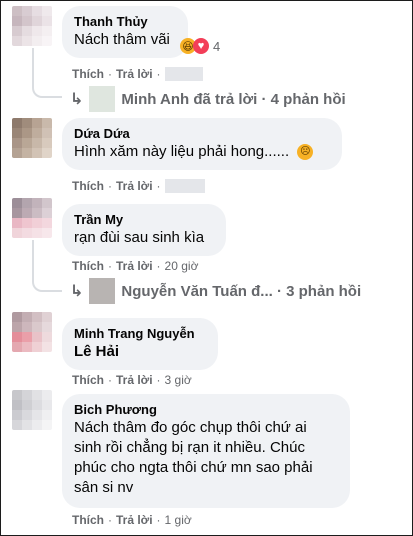 The image size is (413, 536). I want to click on reaction-count: 4, so click(217, 46).